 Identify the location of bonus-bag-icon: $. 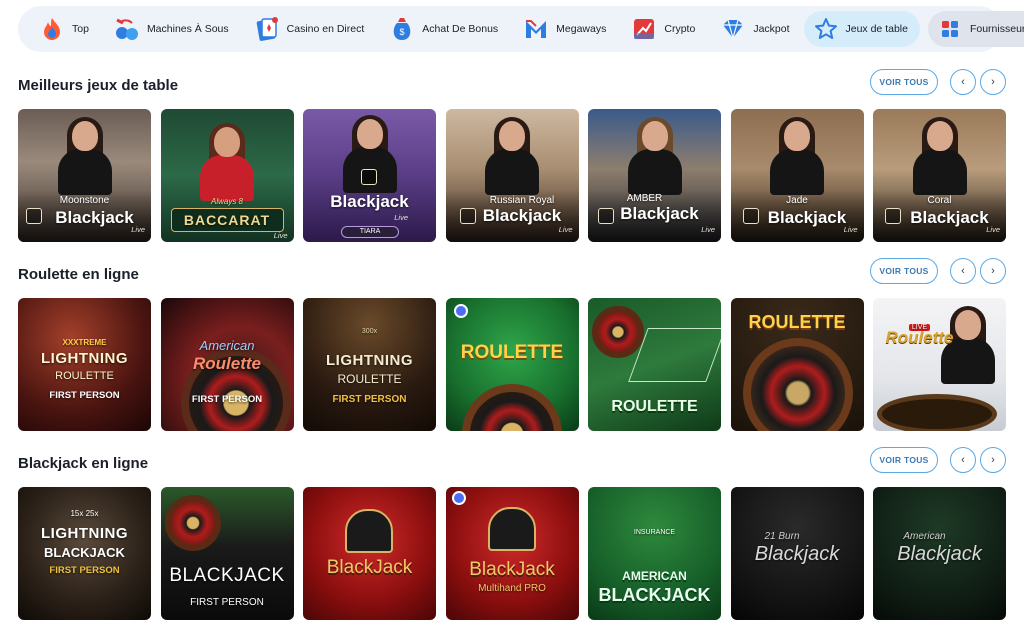
(402, 29).